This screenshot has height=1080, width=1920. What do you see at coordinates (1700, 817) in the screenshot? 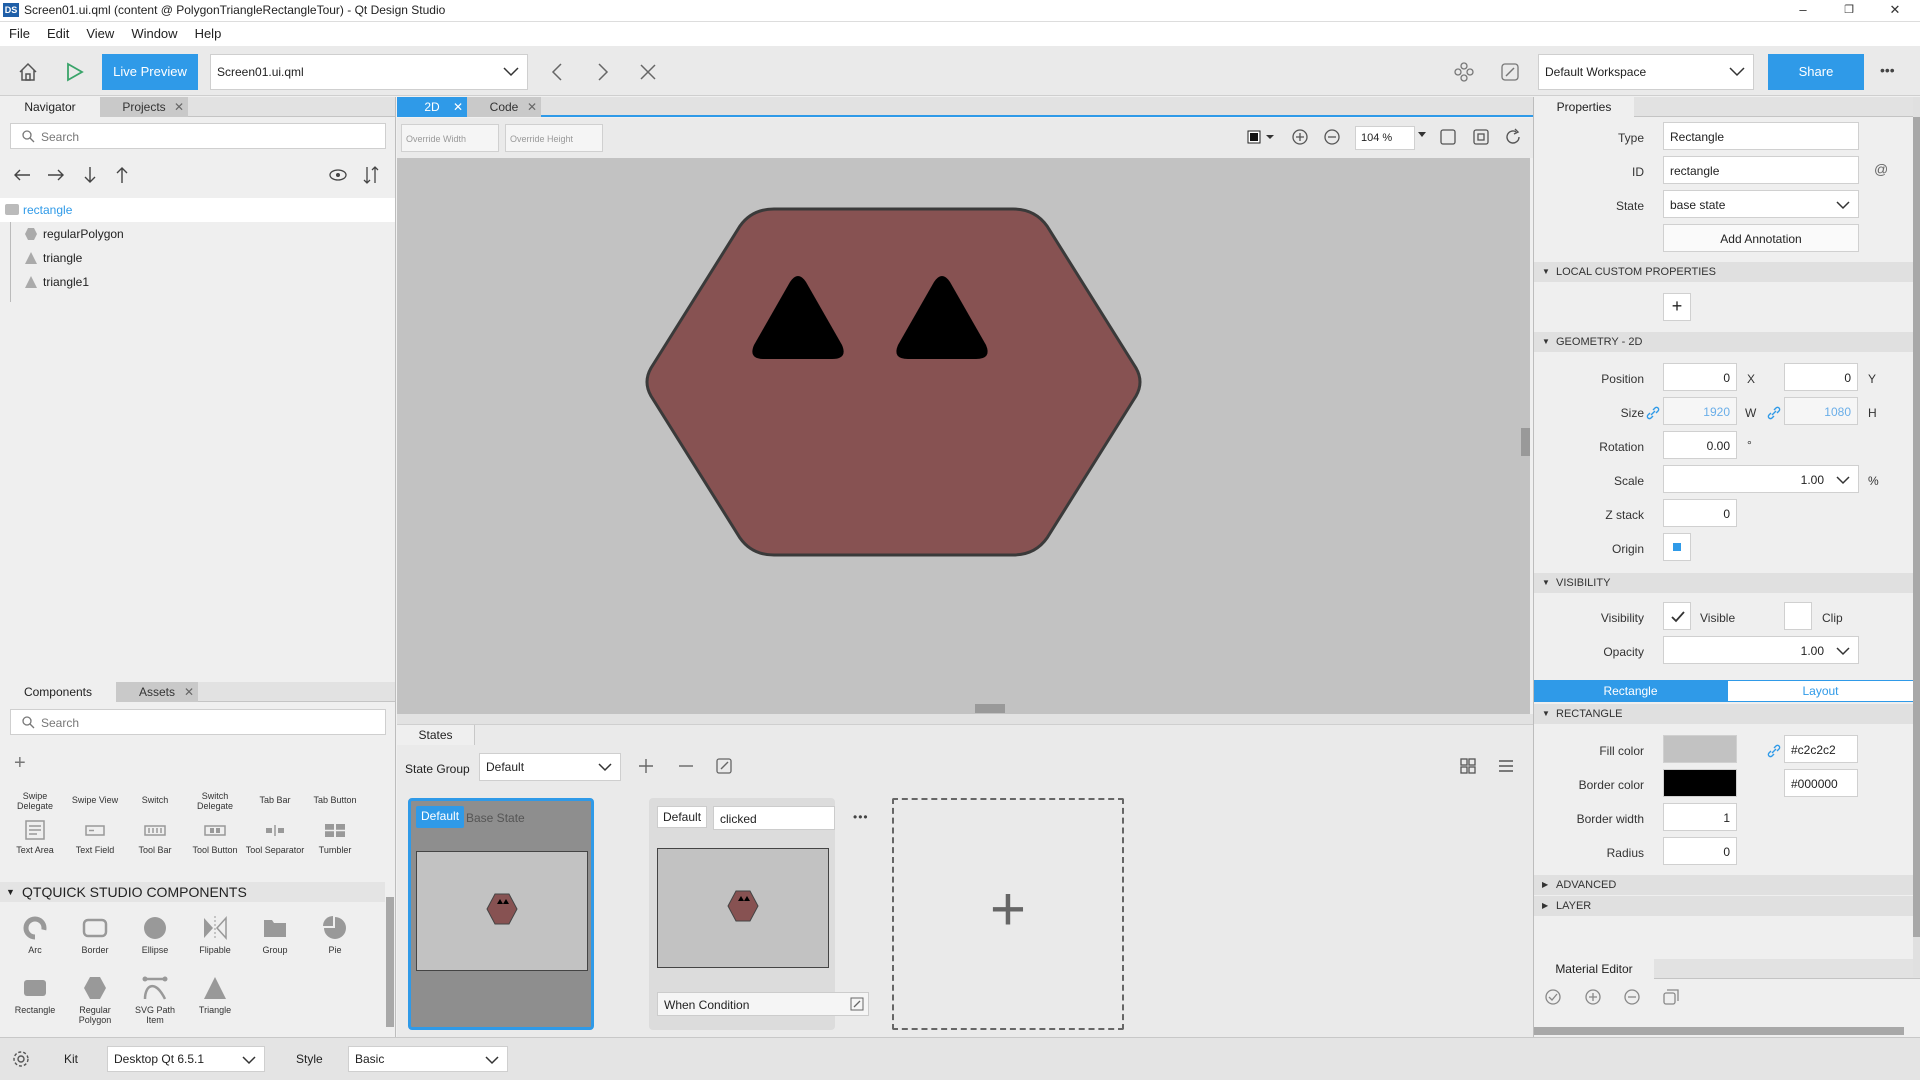
I see `border-width-field: 1` at bounding box center [1700, 817].